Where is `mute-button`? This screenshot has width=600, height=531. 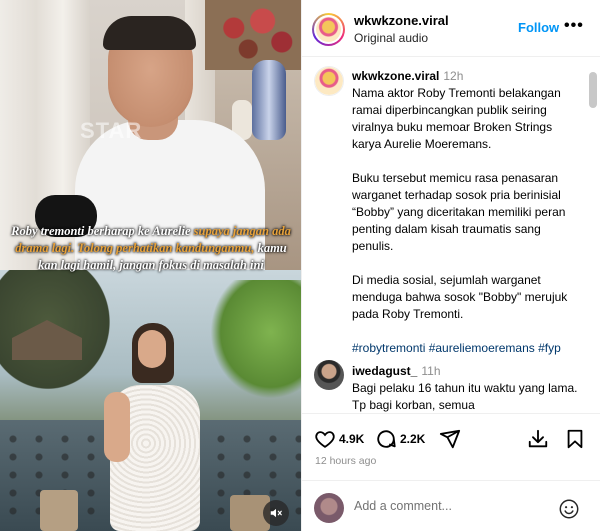 mute-button is located at coordinates (276, 513).